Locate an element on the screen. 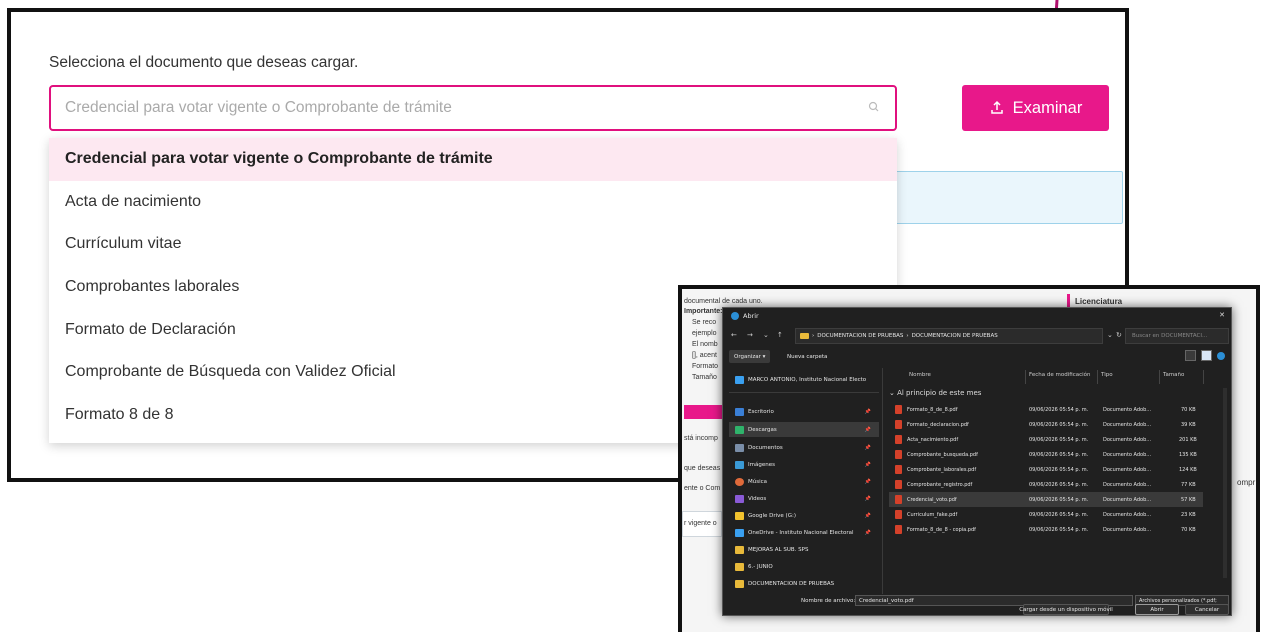  new-folder-button: Nueva carpeta is located at coordinates (807, 356).